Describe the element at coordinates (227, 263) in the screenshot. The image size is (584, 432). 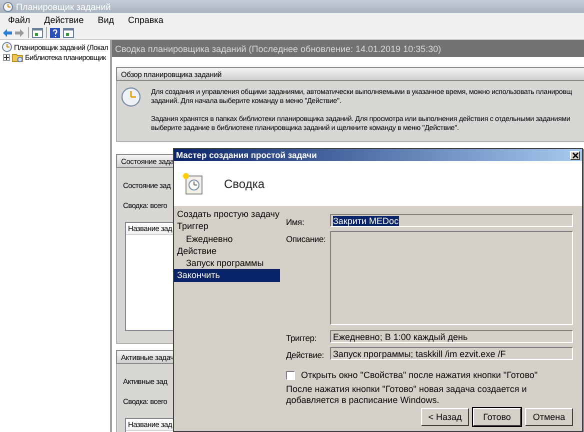
I see `wizard-step: Запуск программы` at that location.